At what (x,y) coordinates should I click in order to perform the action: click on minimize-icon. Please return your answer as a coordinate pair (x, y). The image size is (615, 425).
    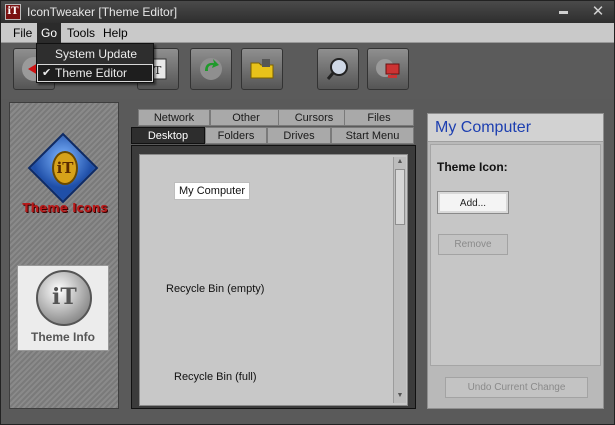
    Looking at the image, I should click on (563, 12).